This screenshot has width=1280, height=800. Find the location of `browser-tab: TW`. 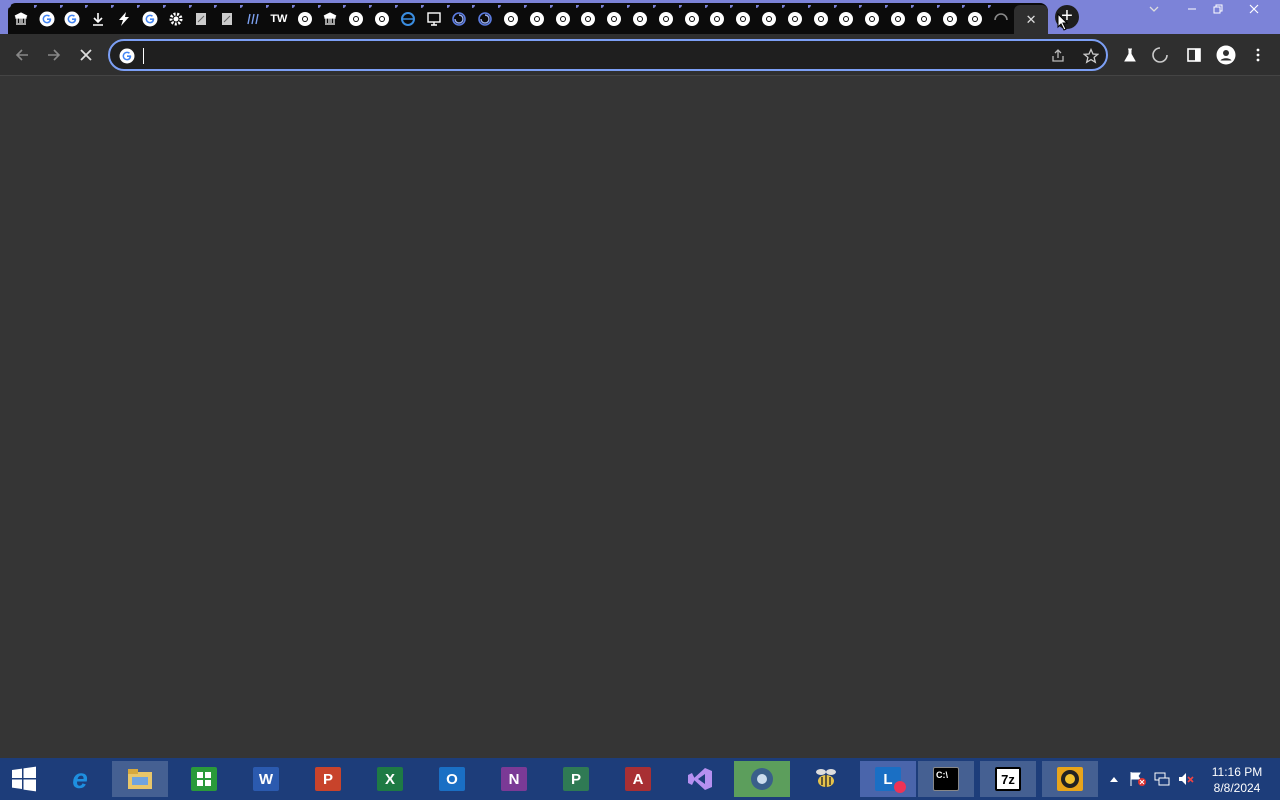

browser-tab: TW is located at coordinates (278, 18).